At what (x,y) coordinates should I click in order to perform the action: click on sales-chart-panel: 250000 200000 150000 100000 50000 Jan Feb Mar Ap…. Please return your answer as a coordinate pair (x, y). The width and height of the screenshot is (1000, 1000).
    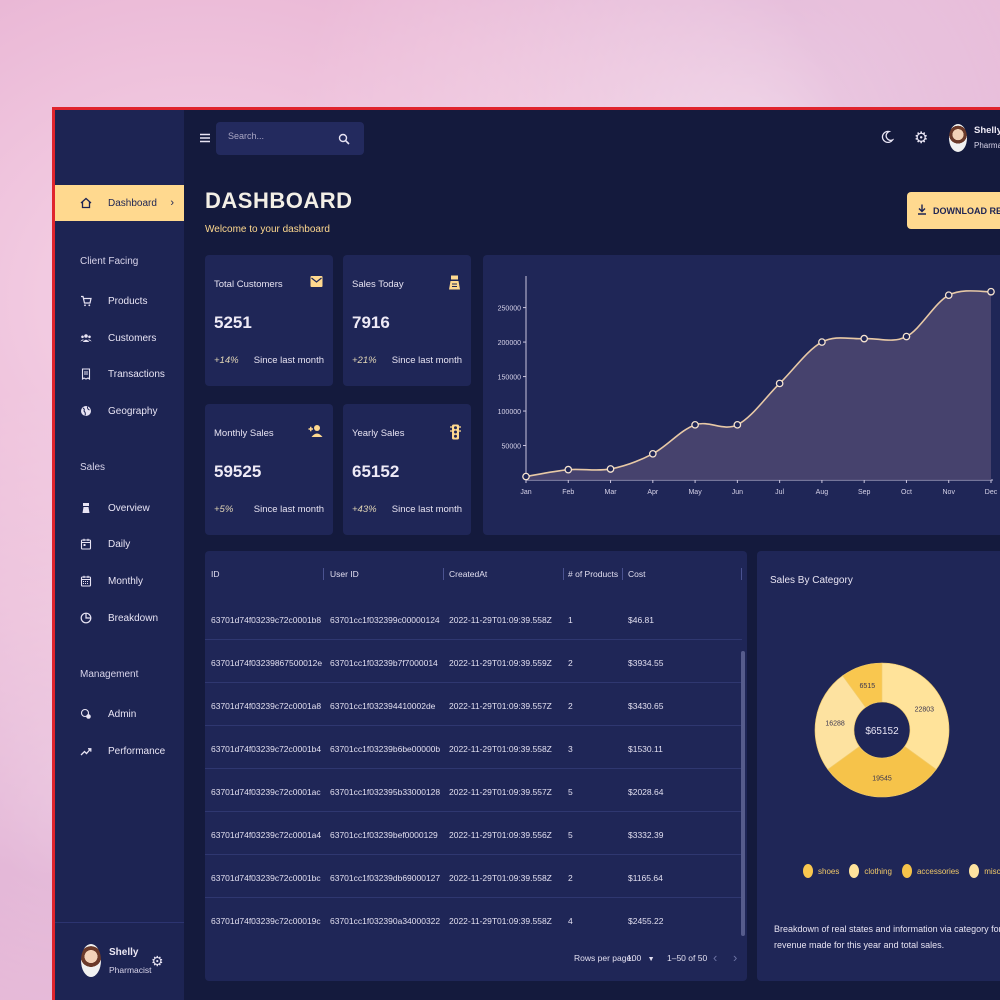
    Looking at the image, I should click on (741, 395).